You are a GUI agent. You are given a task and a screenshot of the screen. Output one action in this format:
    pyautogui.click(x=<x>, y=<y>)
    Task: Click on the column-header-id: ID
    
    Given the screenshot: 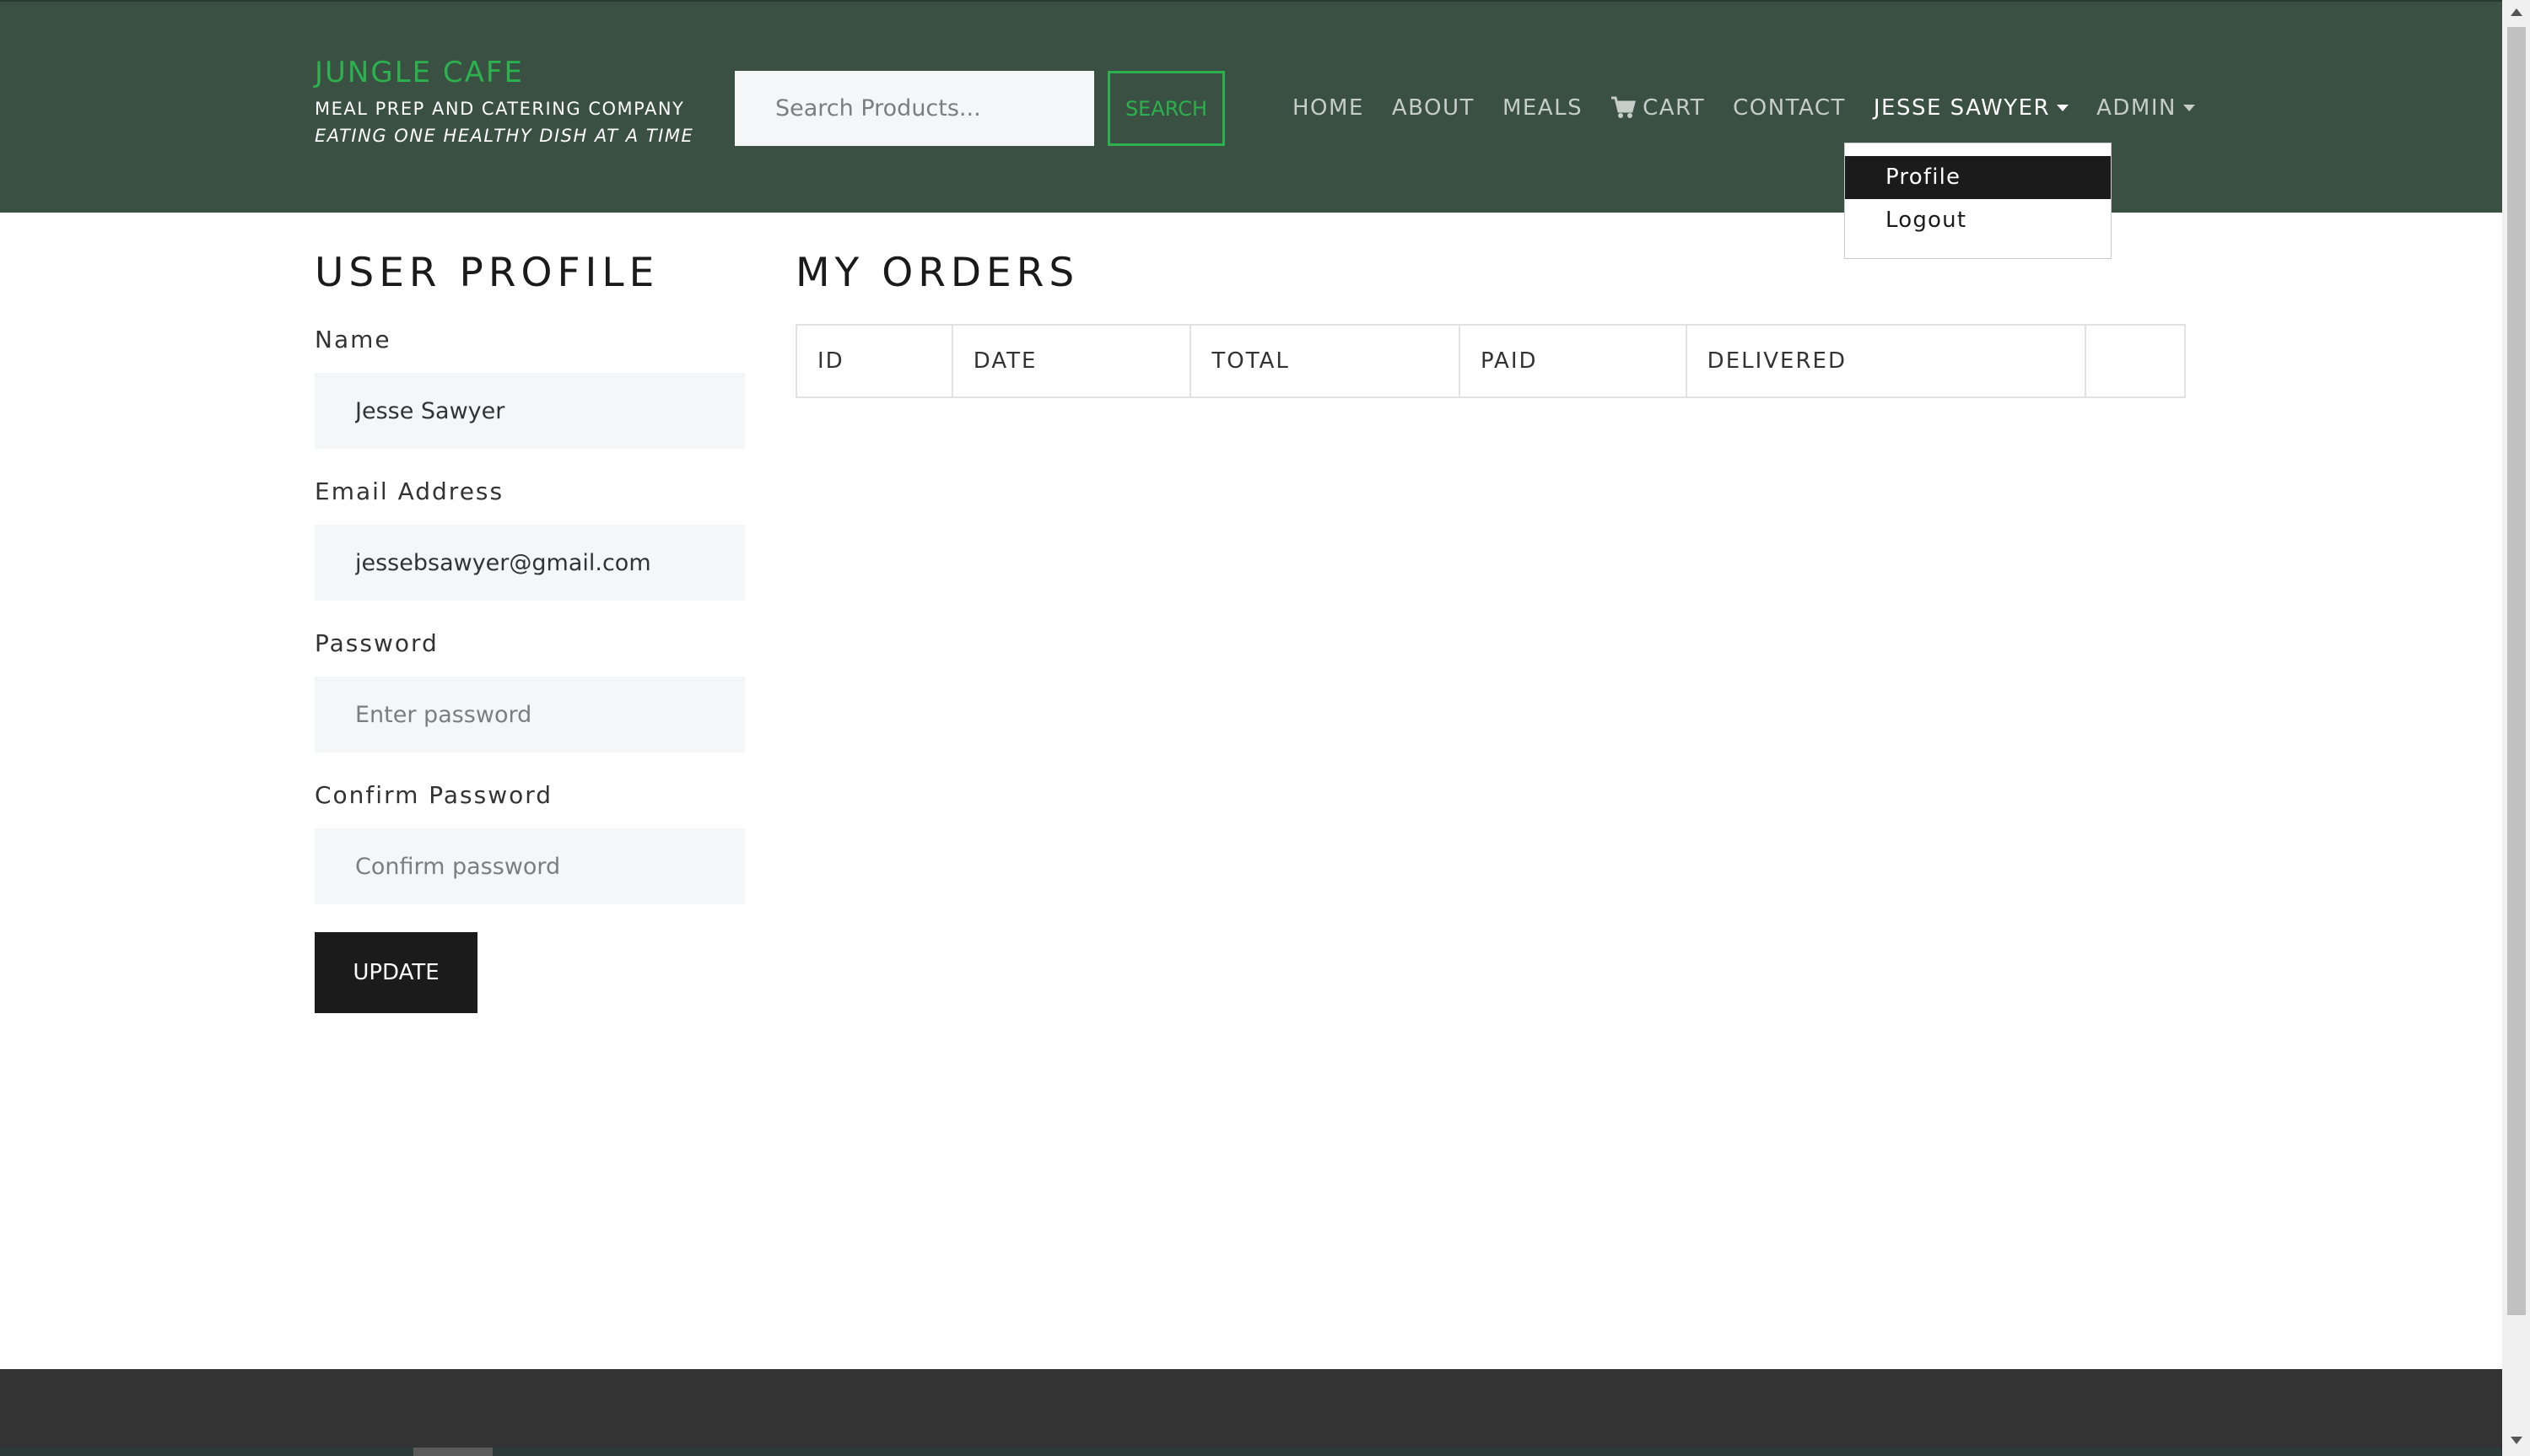 What is the action you would take?
    pyautogui.click(x=874, y=361)
    